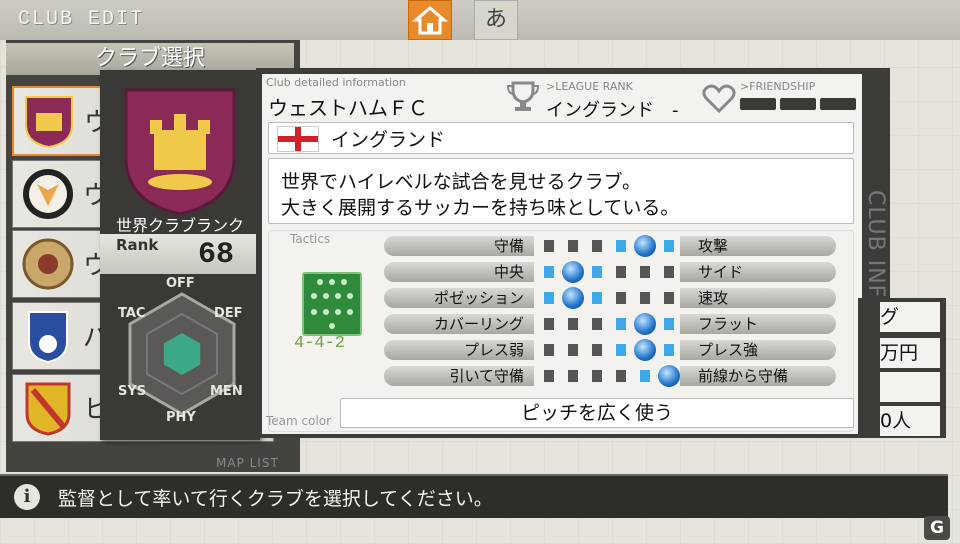  What do you see at coordinates (132, 391) in the screenshot?
I see `radar-label-sys: SYS` at bounding box center [132, 391].